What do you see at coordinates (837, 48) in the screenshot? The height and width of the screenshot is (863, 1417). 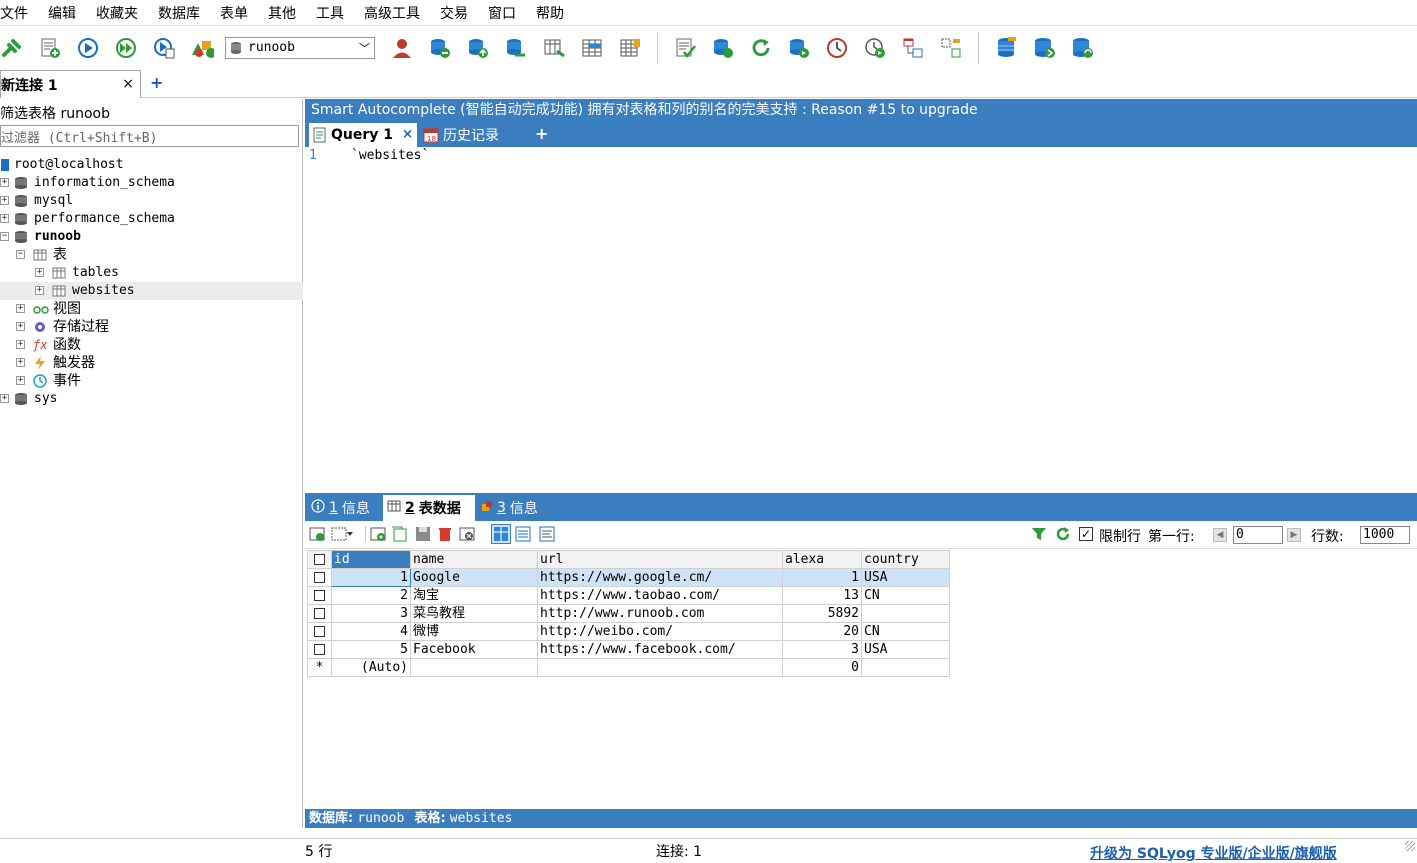 I see `schedule-icon` at bounding box center [837, 48].